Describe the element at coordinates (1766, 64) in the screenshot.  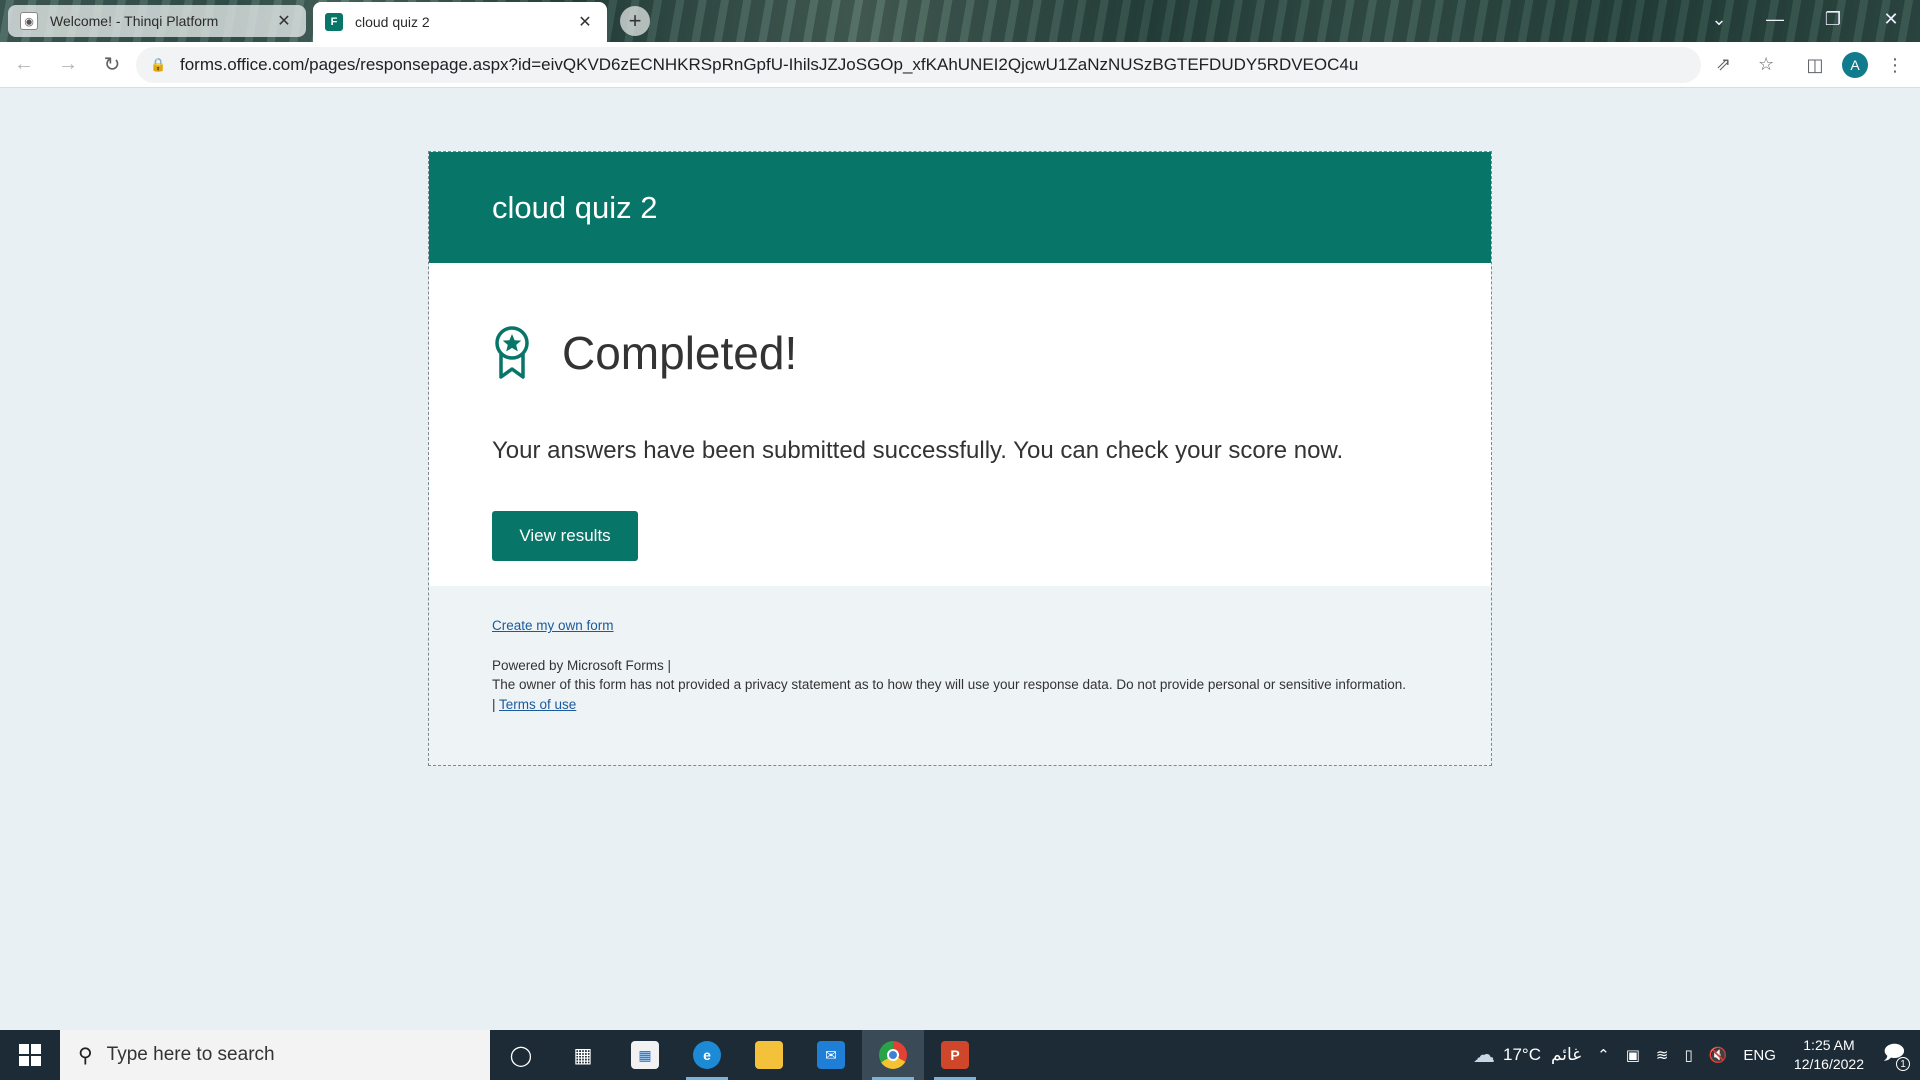
I see `star-icon: ☆` at that location.